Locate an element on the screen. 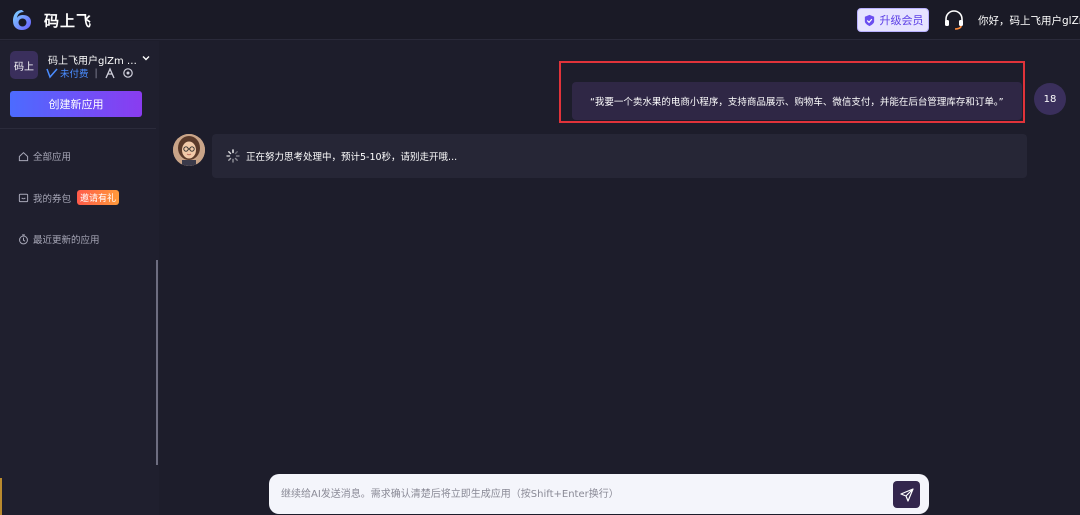  sidebar-item-recent-apps: 最近更新的应用 is located at coordinates (59, 239).